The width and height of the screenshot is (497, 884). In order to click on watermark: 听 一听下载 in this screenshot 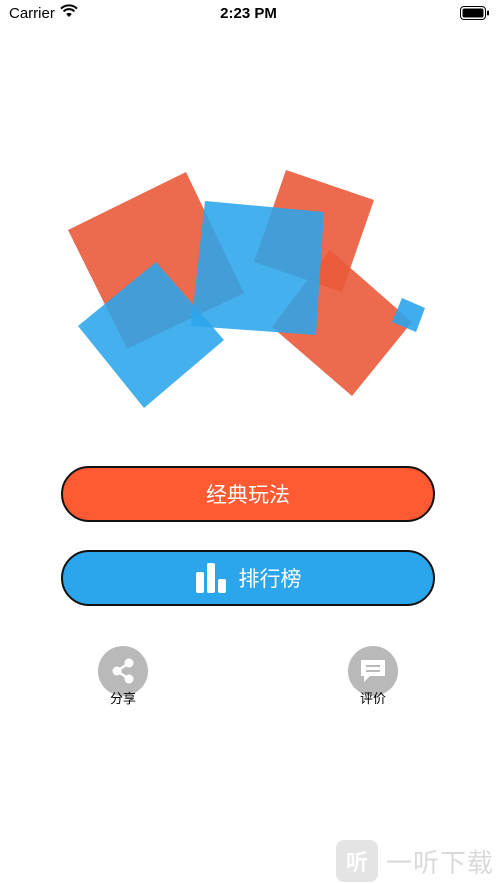, I will do `click(415, 861)`.